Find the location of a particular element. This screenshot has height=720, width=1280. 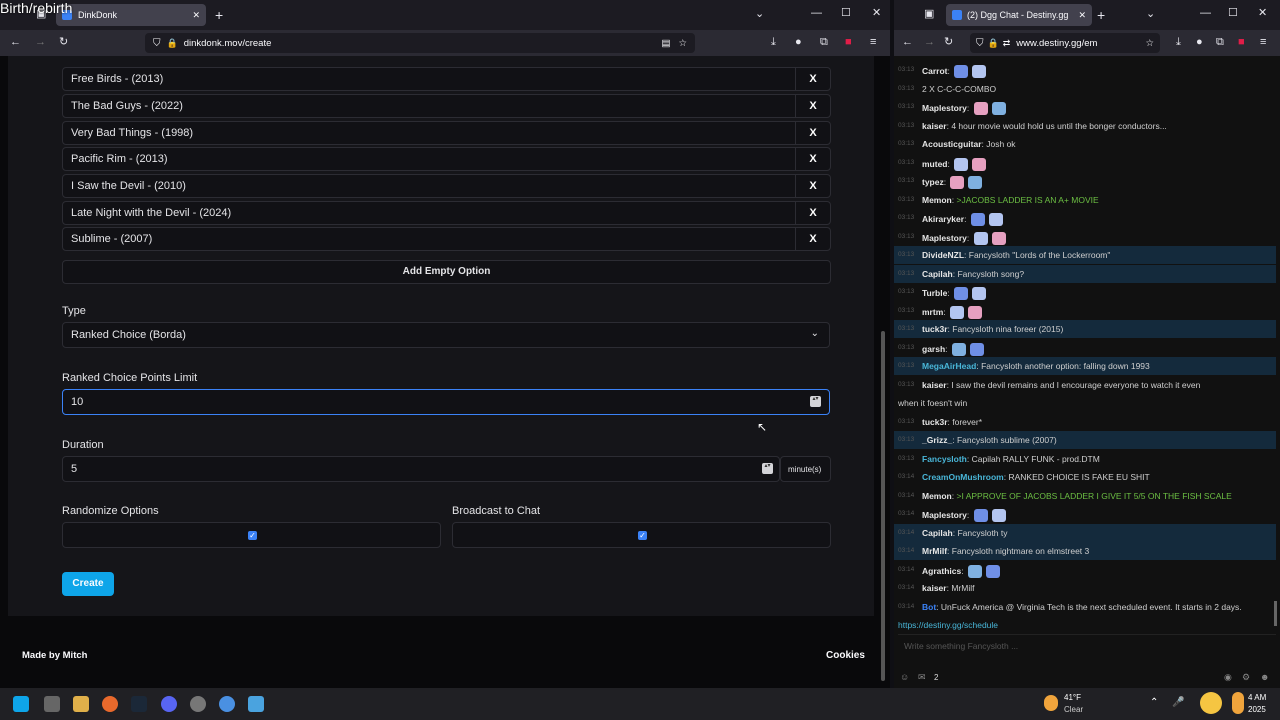

add-empty-option-button: Add Empty Option is located at coordinates (446, 272).